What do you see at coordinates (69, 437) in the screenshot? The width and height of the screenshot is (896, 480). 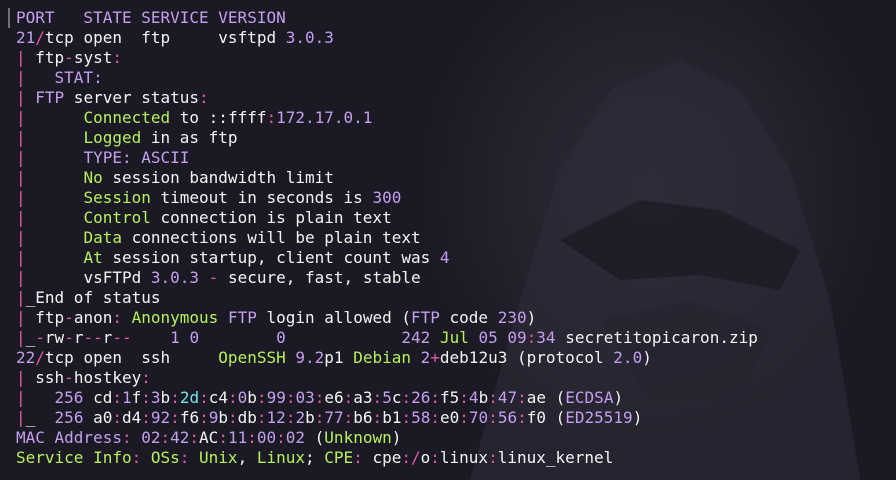 I see `text-segment: MAC Address` at bounding box center [69, 437].